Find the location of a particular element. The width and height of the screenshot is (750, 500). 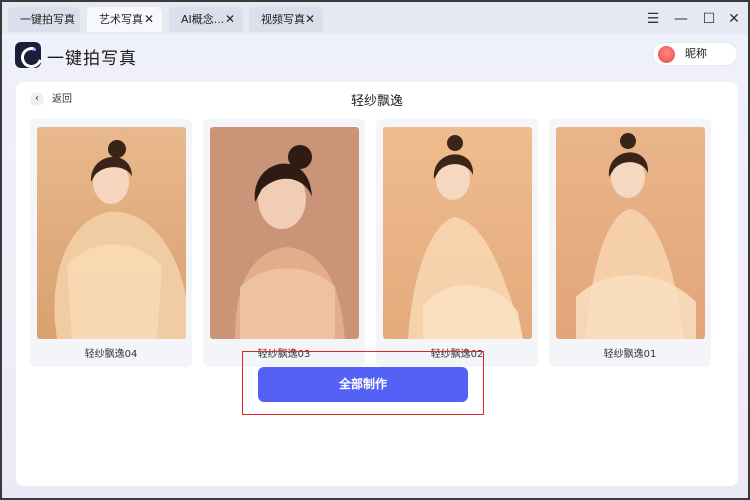

tab-bar: 一键拍写真 艺术写真 ✕ AI概念... ✕ 视频写真 ✕ ☰ — ☐ ✕ is located at coordinates (375, 18).